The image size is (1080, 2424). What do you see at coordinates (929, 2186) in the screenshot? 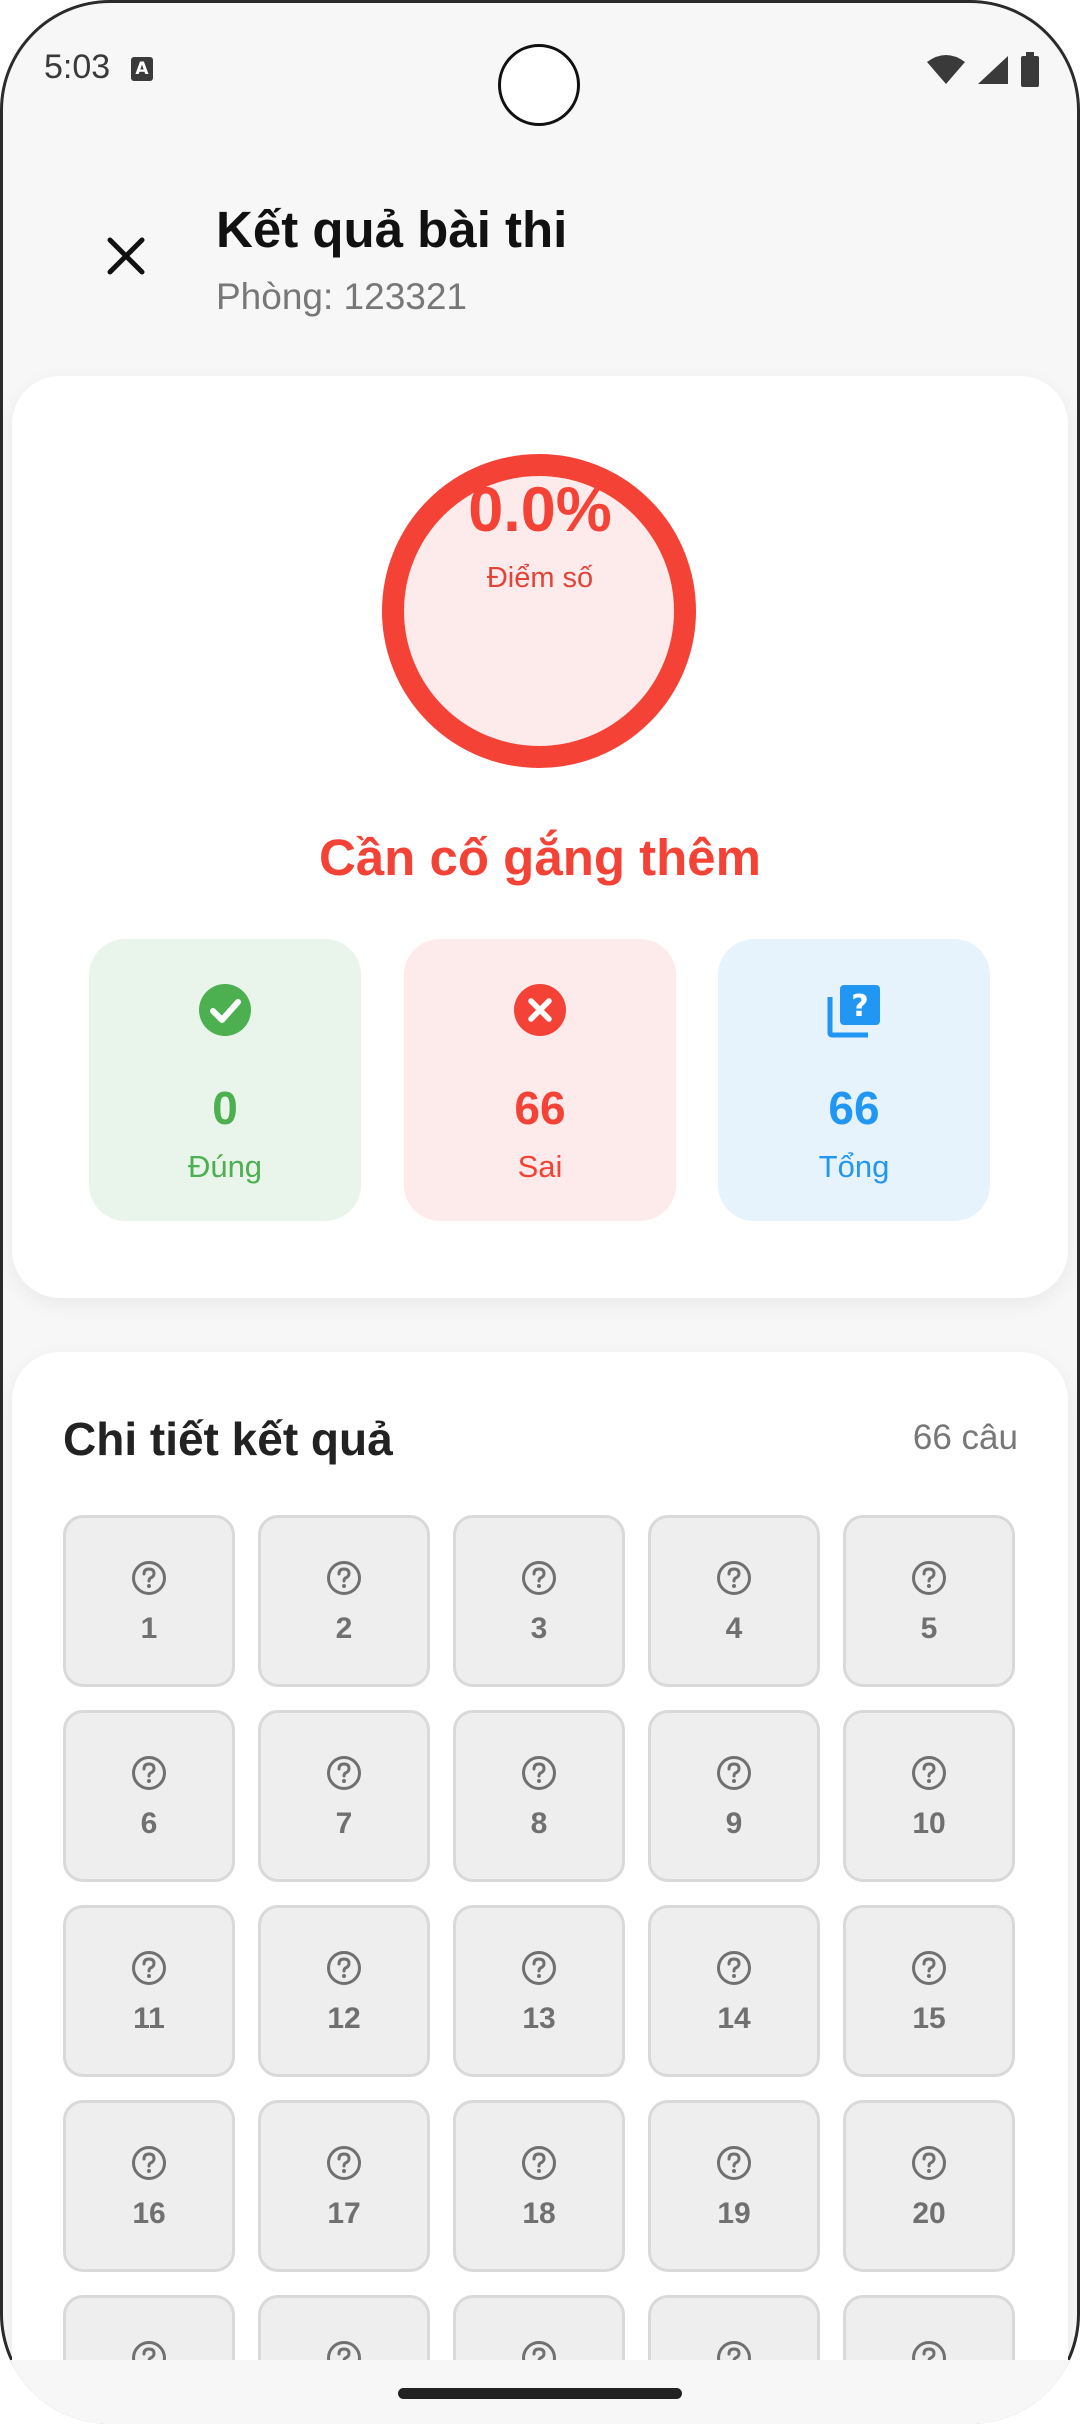
I see `question-cell: 20` at bounding box center [929, 2186].